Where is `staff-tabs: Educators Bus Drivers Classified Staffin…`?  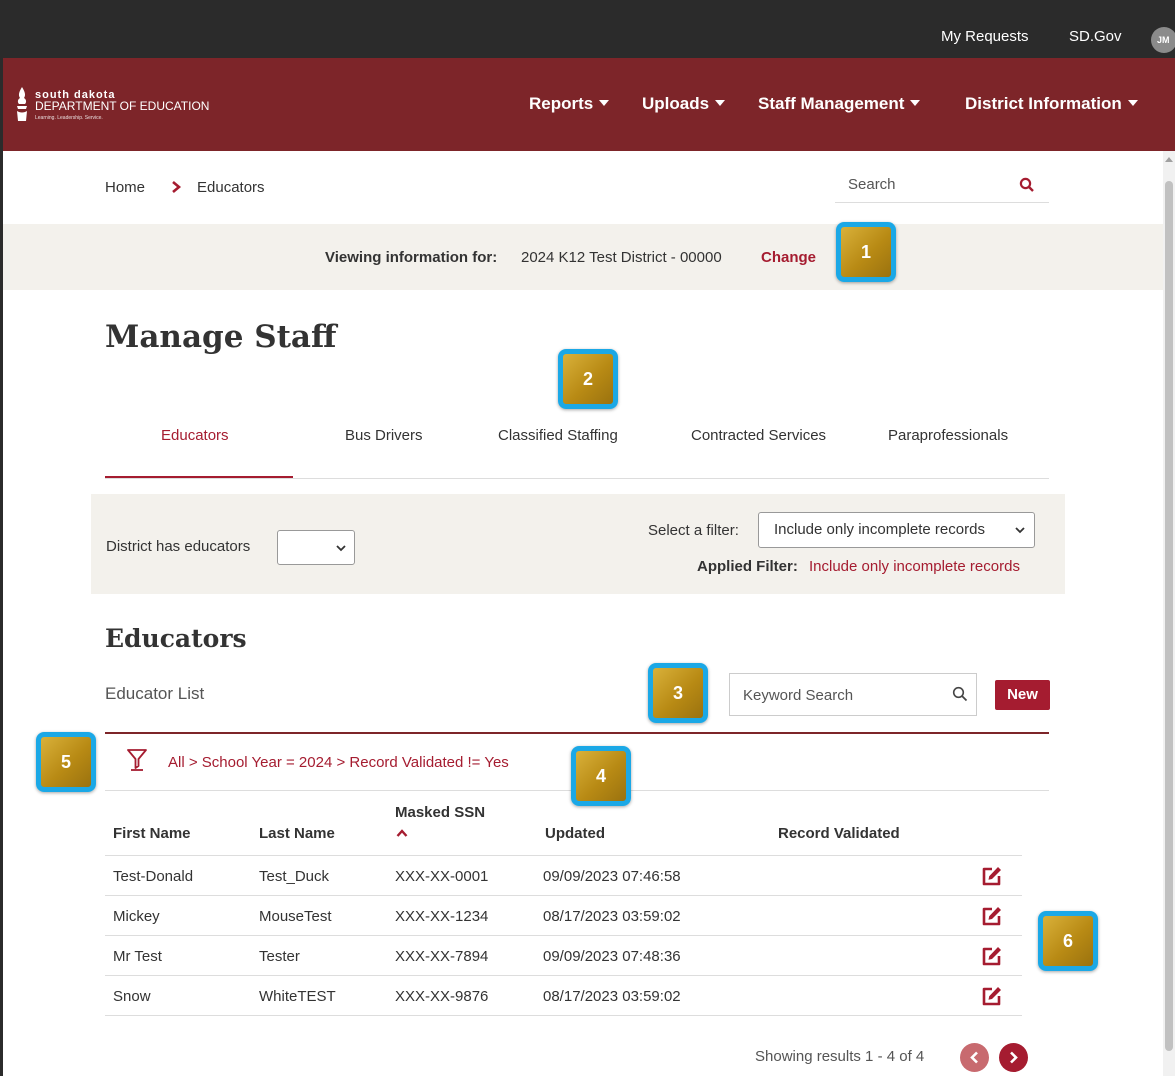 staff-tabs: Educators Bus Drivers Classified Staffin… is located at coordinates (577, 445).